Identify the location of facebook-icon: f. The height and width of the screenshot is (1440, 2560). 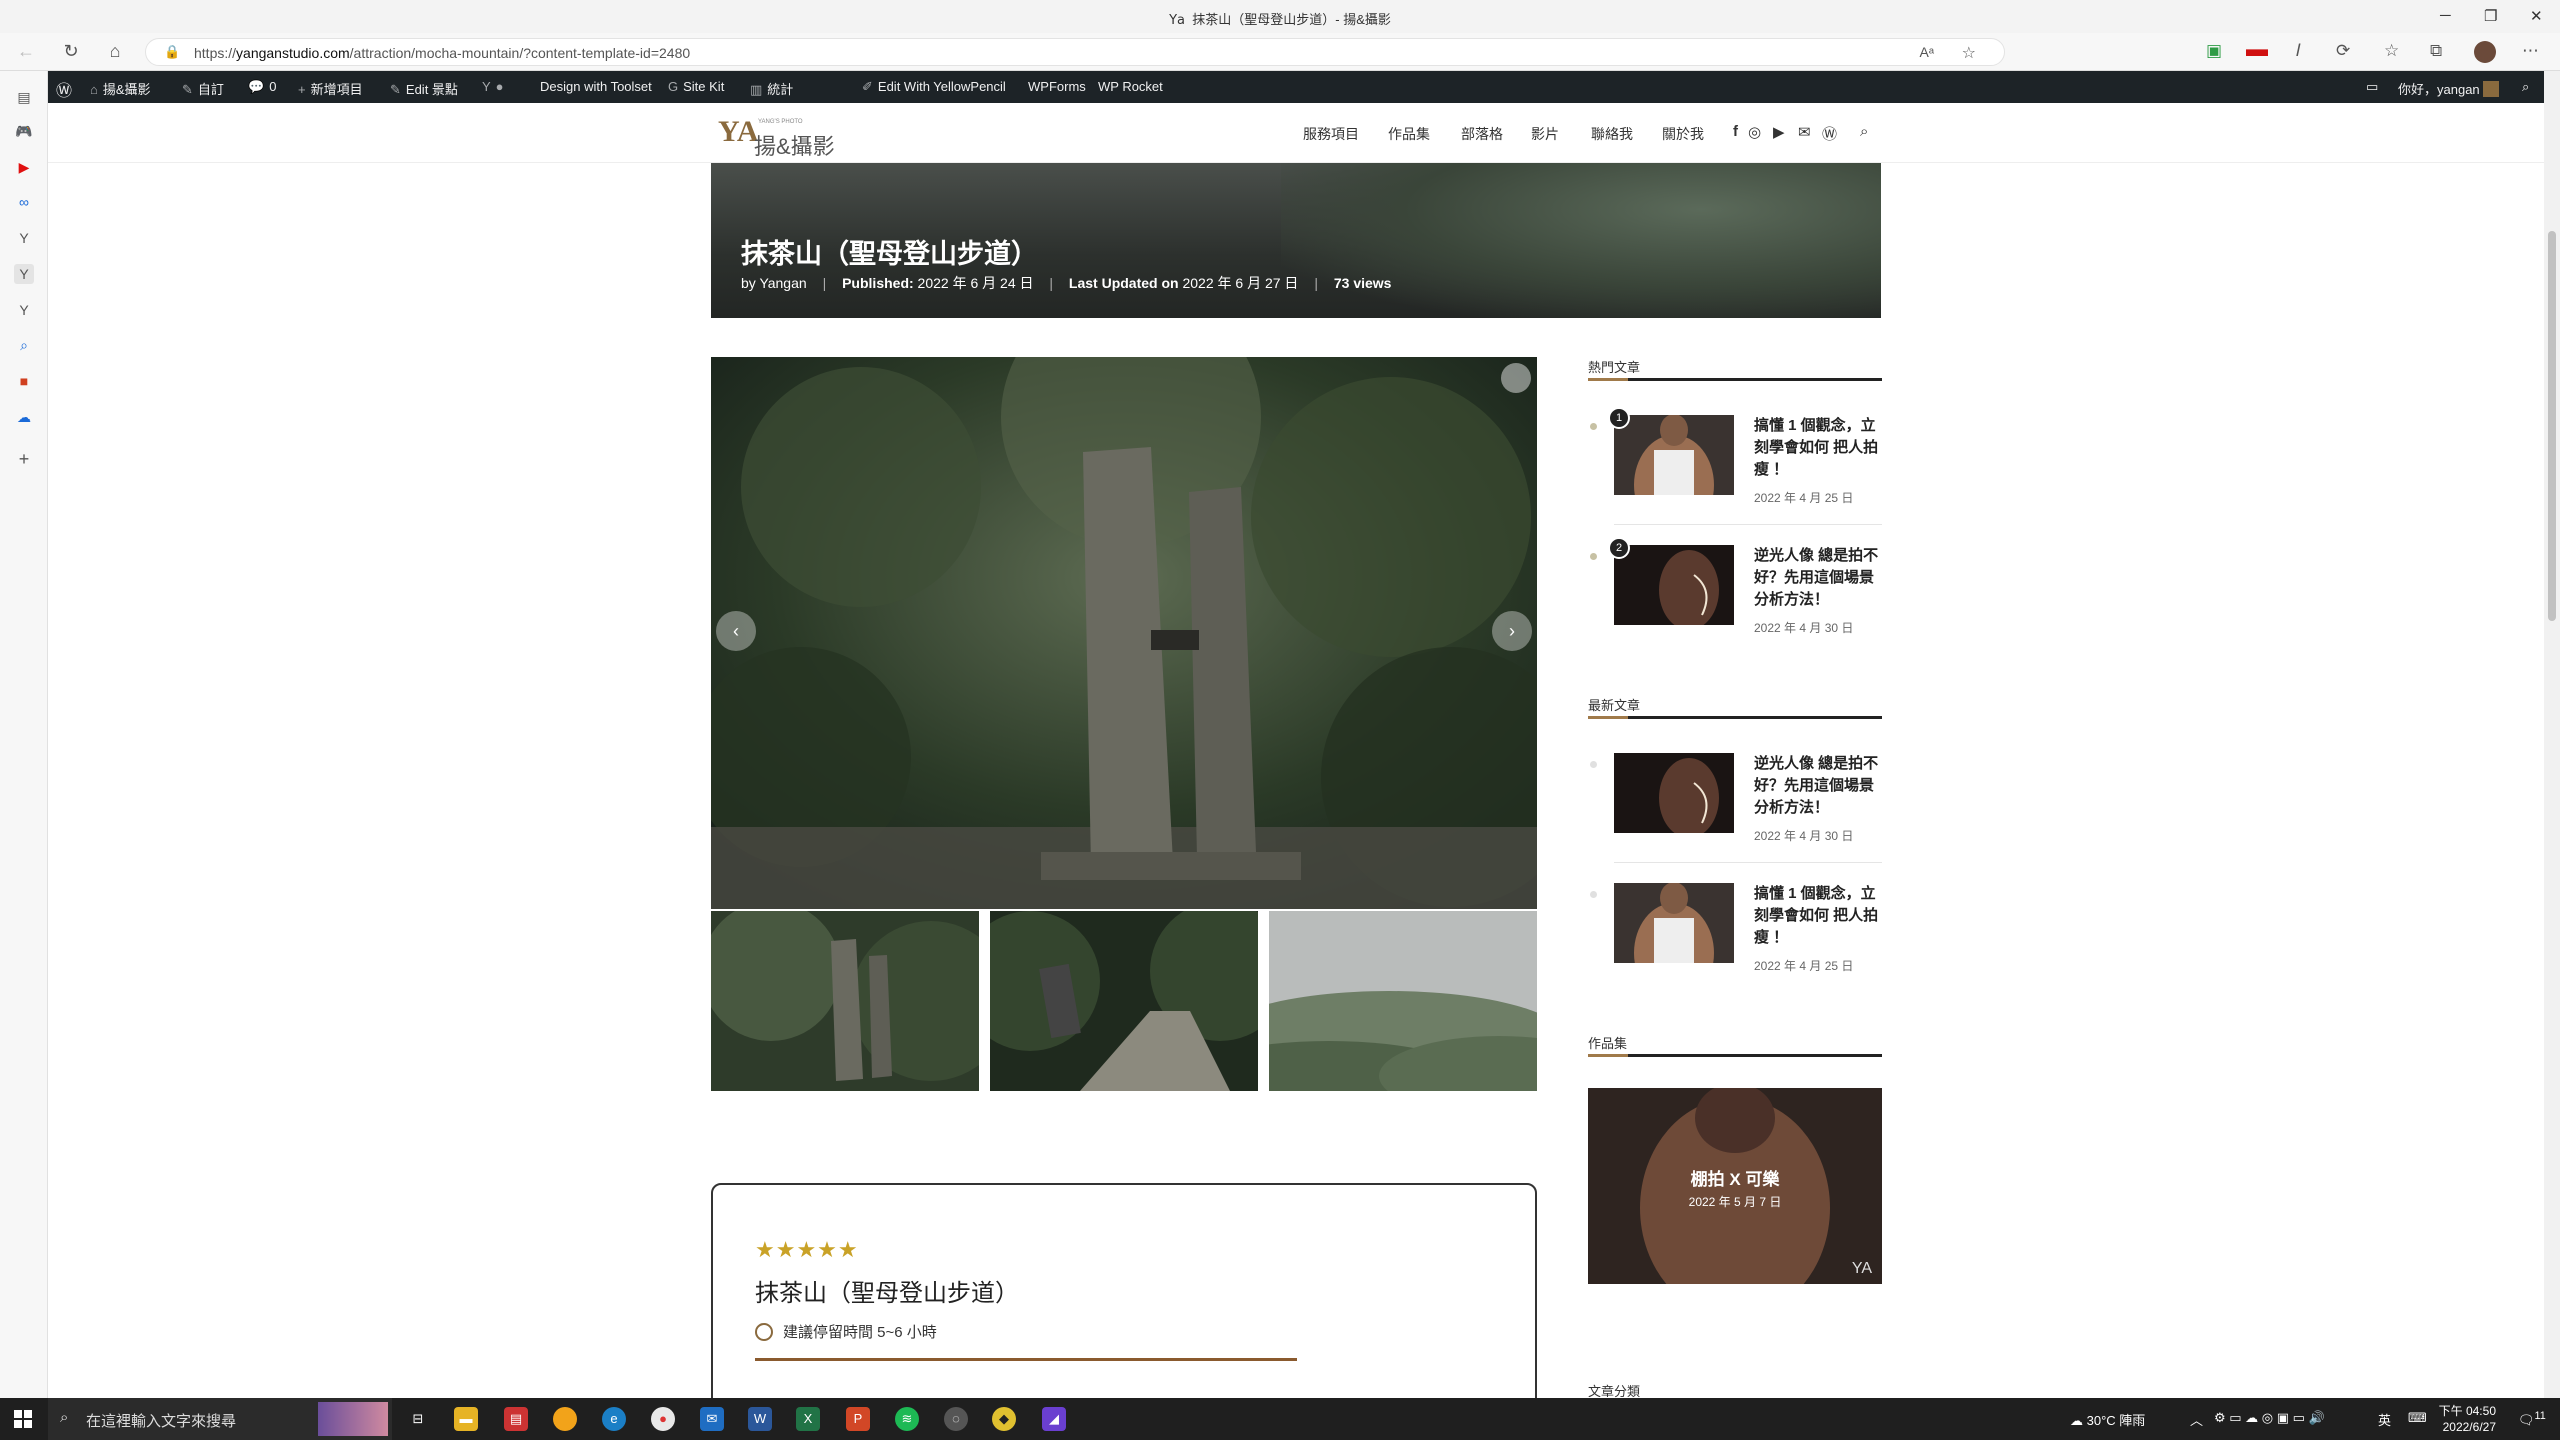
(1735, 131).